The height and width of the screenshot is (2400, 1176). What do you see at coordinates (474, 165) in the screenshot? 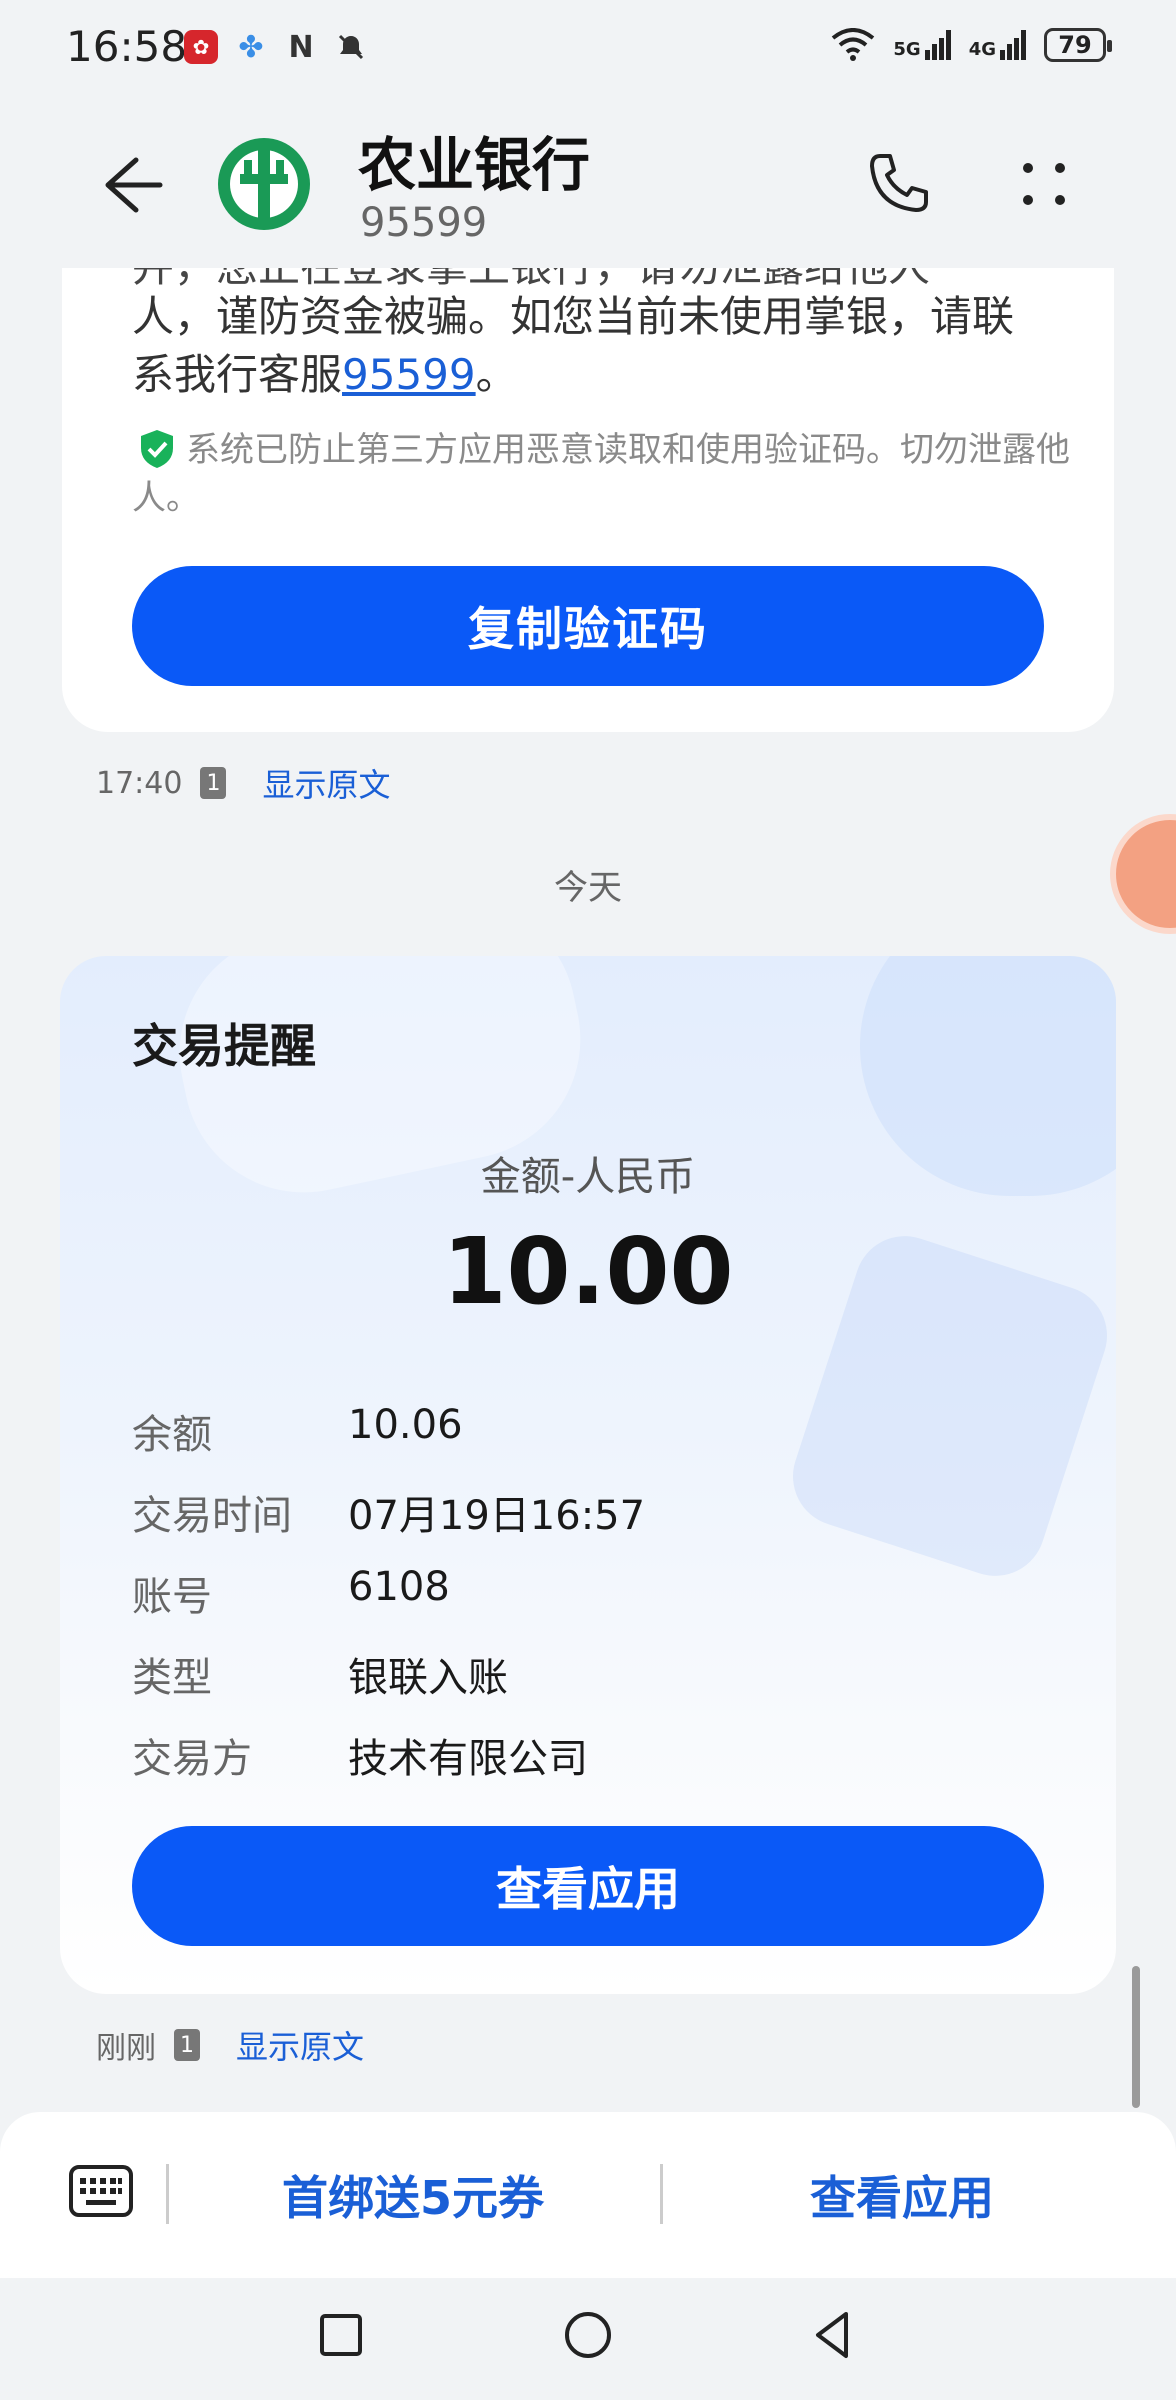
I see `sender-name: 农业银行` at bounding box center [474, 165].